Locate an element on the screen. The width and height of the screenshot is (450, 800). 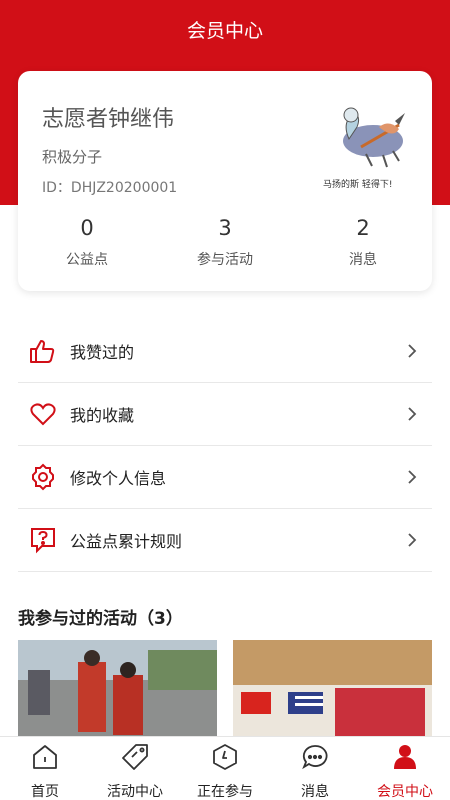
activity-card-donations is located at coordinates (332, 690).